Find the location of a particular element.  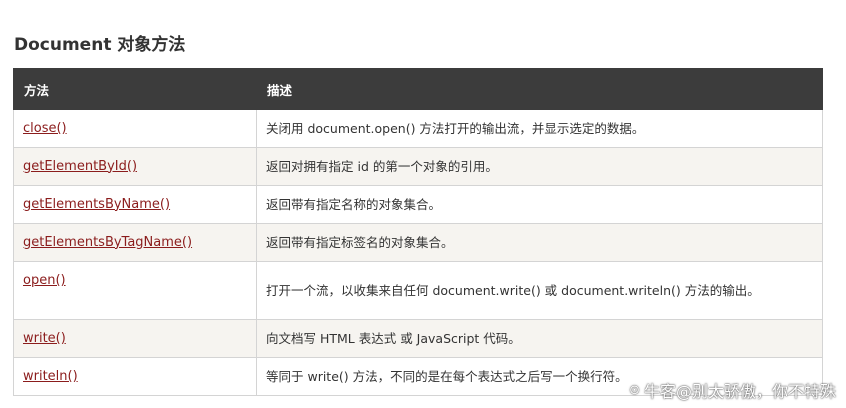

method-description: 关闭用 document.open() 方法打开的输出流，并显示选定的数据。 is located at coordinates (539, 128).